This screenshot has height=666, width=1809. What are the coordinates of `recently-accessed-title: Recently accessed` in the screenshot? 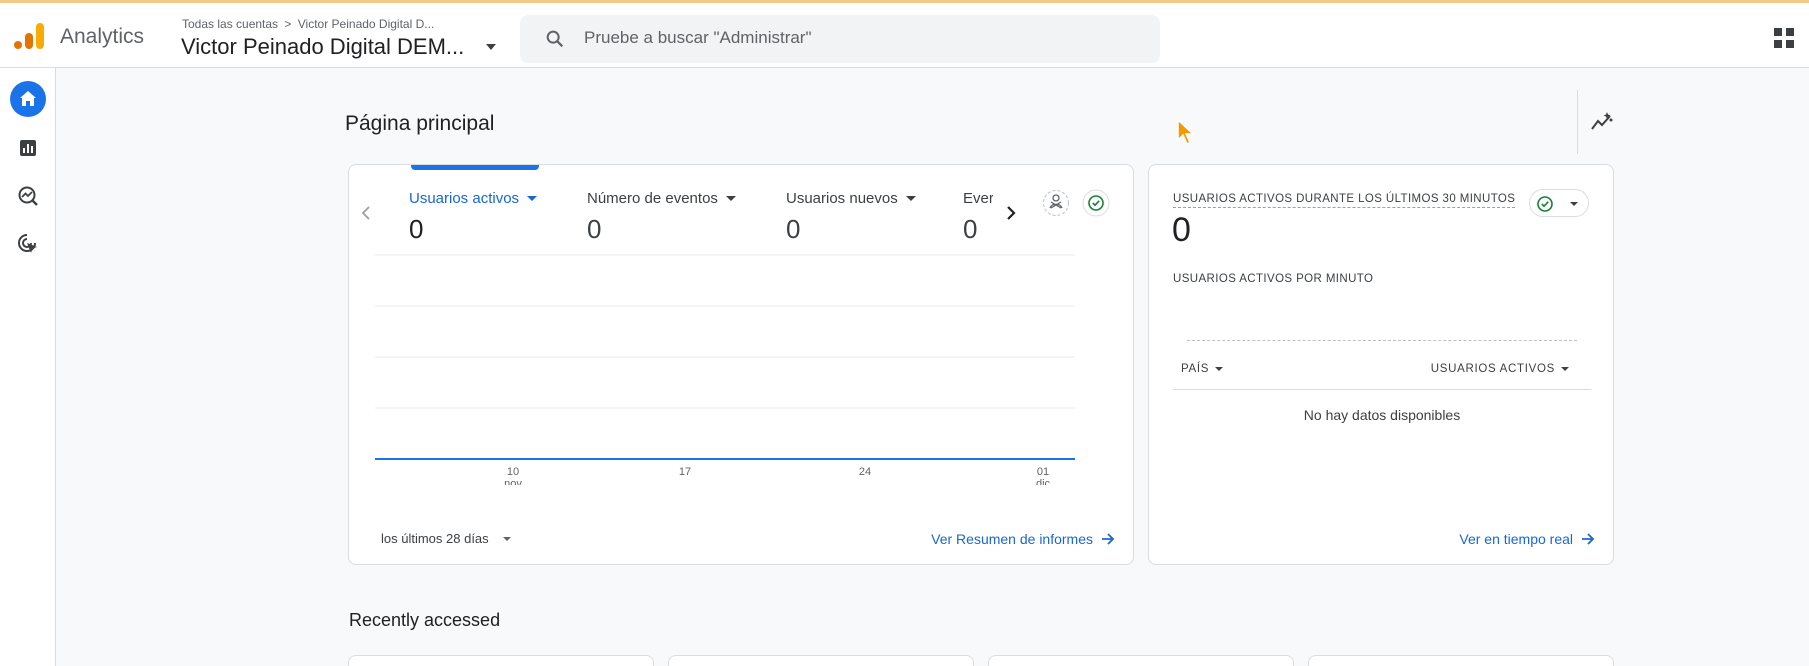 It's located at (425, 620).